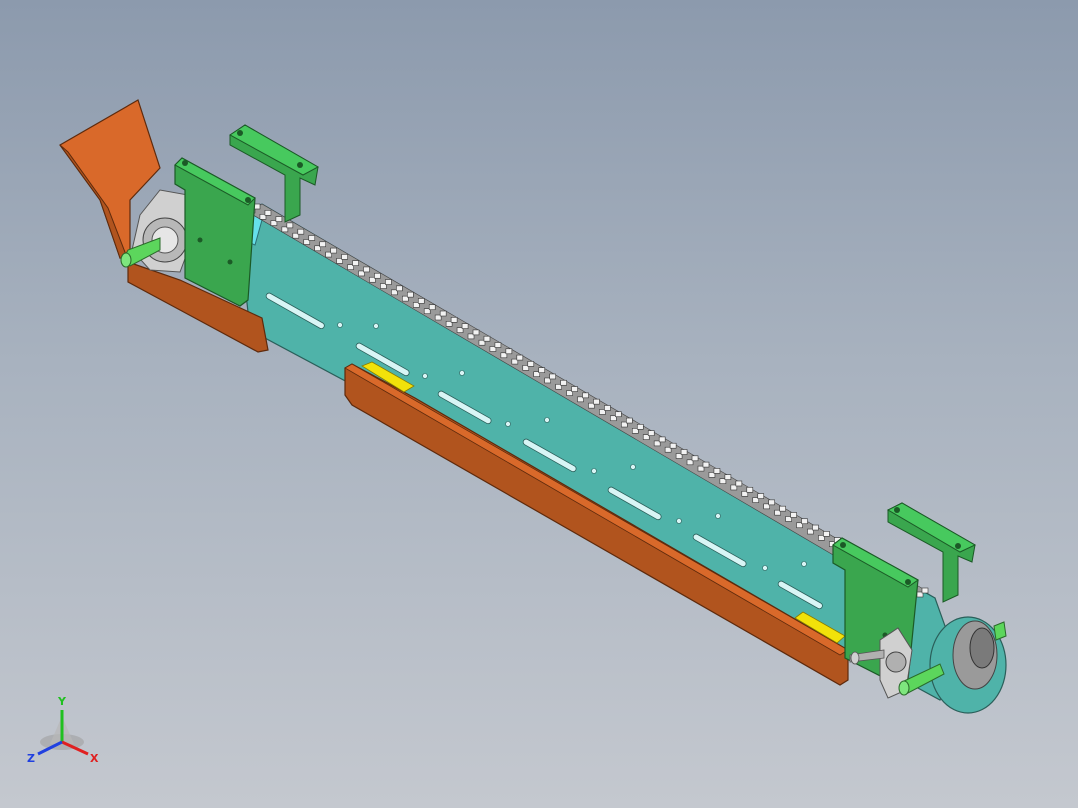  What do you see at coordinates (31, 758) in the screenshot?
I see `z-axis-label: Z` at bounding box center [31, 758].